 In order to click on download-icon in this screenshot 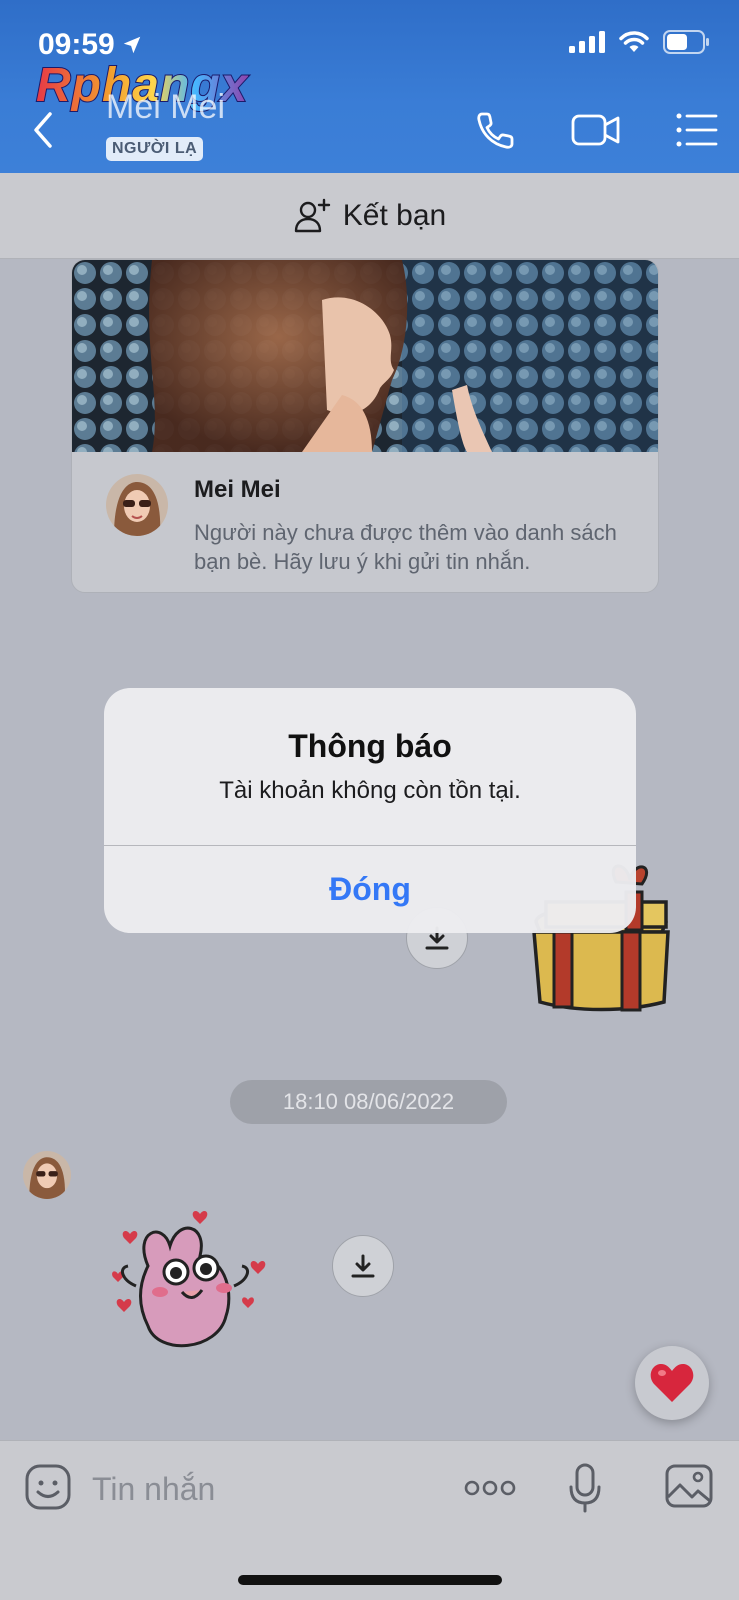, I will do `click(363, 1266)`.